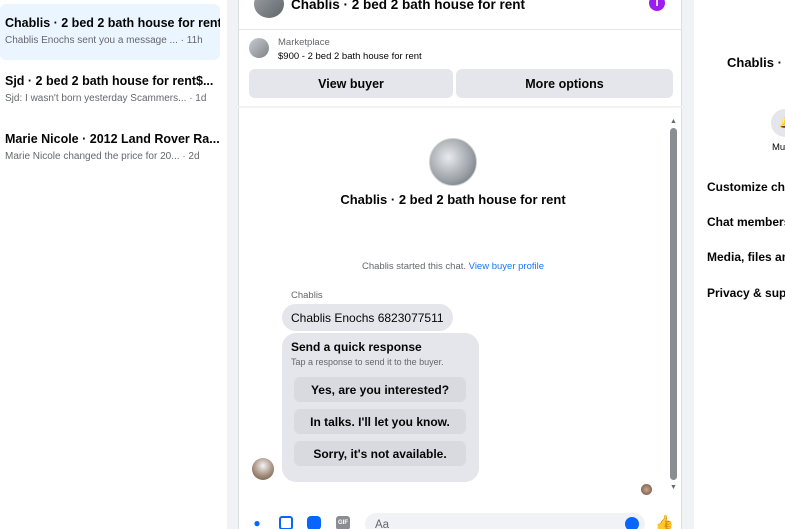  I want to click on chat-header-row: Chablis · 2 bed 2 bath house for rent i, so click(460, 15).